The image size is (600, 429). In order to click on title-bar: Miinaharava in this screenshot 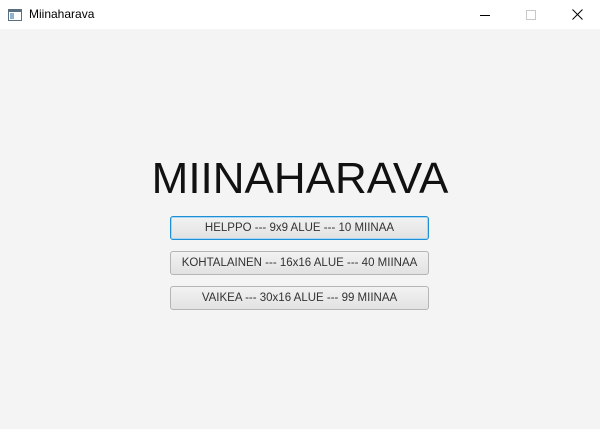, I will do `click(300, 14)`.